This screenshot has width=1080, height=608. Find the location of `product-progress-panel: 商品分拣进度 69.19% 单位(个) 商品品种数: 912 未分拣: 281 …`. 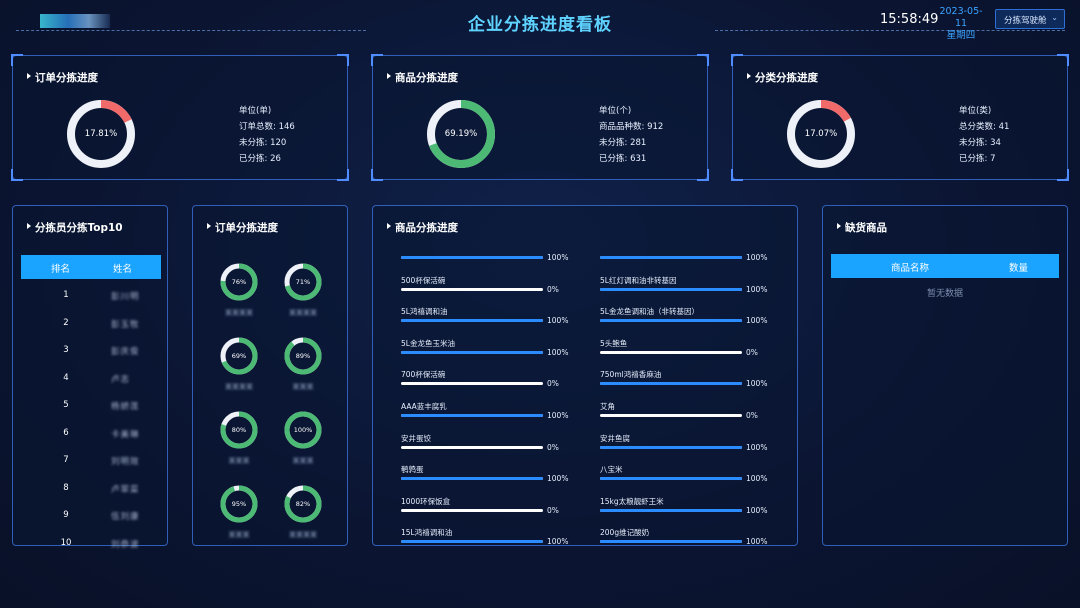

product-progress-panel: 商品分拣进度 69.19% 单位(个) 商品品种数: 912 未分拣: 281 … is located at coordinates (540, 117).